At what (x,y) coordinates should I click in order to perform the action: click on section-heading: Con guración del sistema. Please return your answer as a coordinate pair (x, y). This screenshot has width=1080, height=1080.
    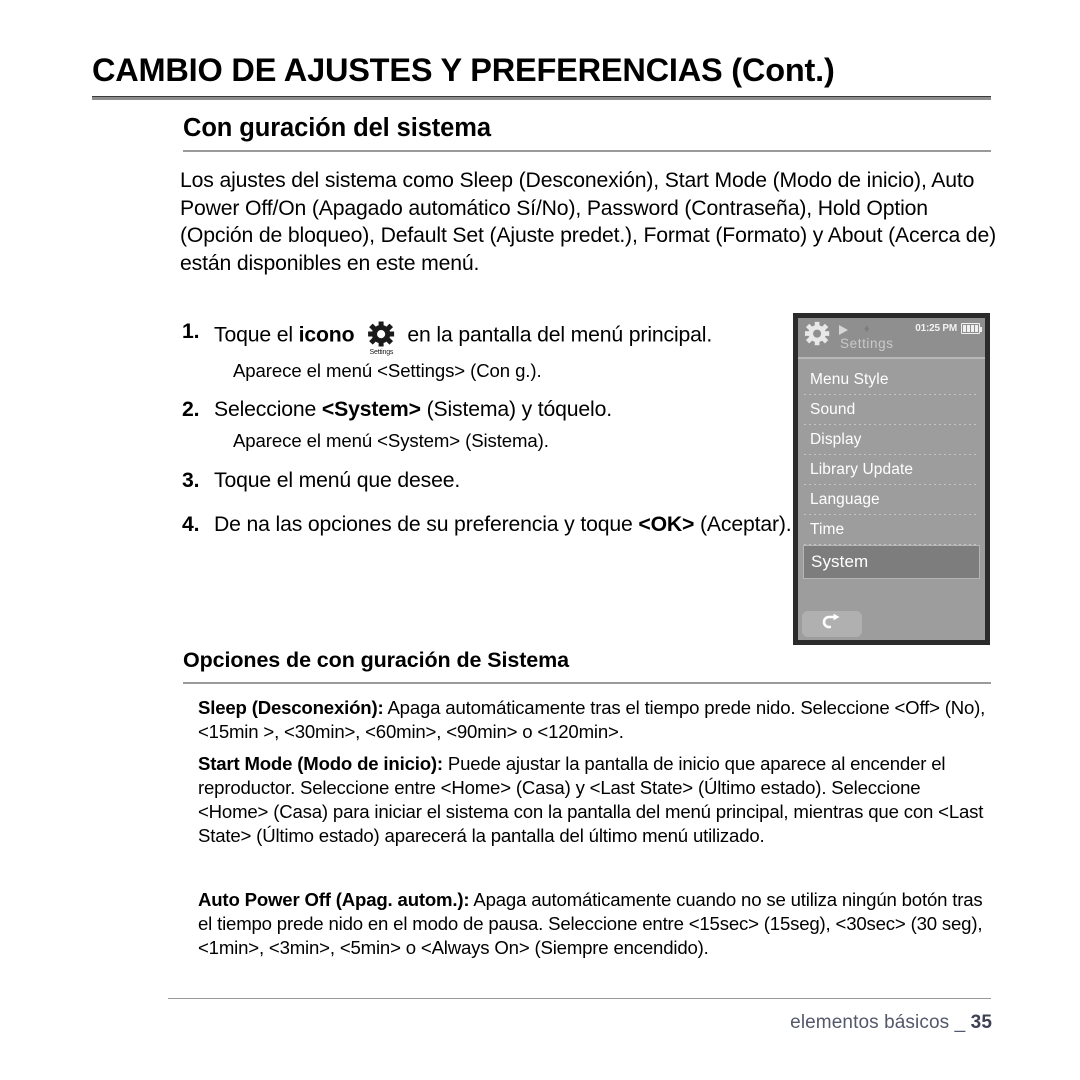
    Looking at the image, I should click on (337, 128).